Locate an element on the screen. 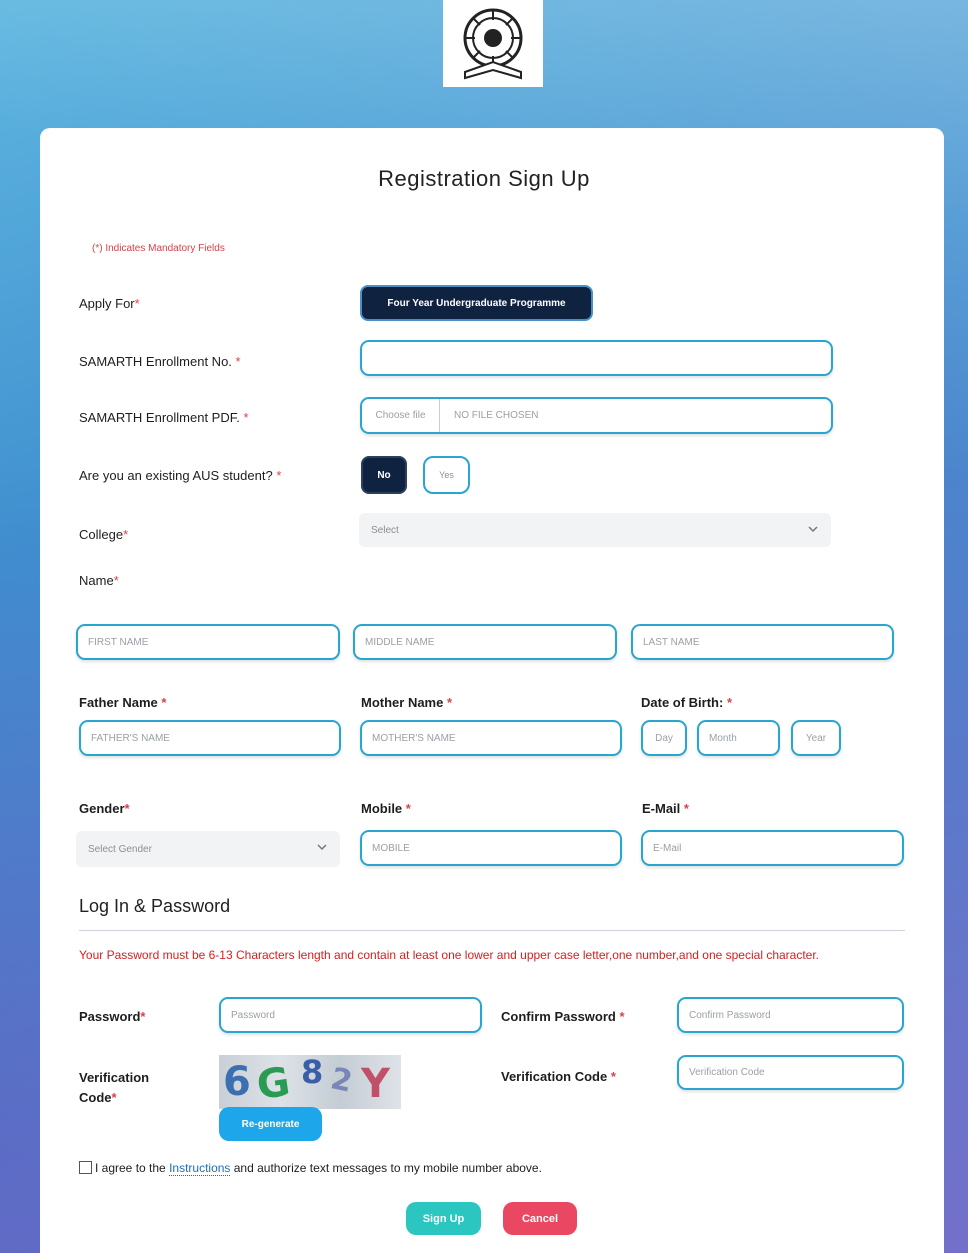  password-label: Password* is located at coordinates (112, 1016).